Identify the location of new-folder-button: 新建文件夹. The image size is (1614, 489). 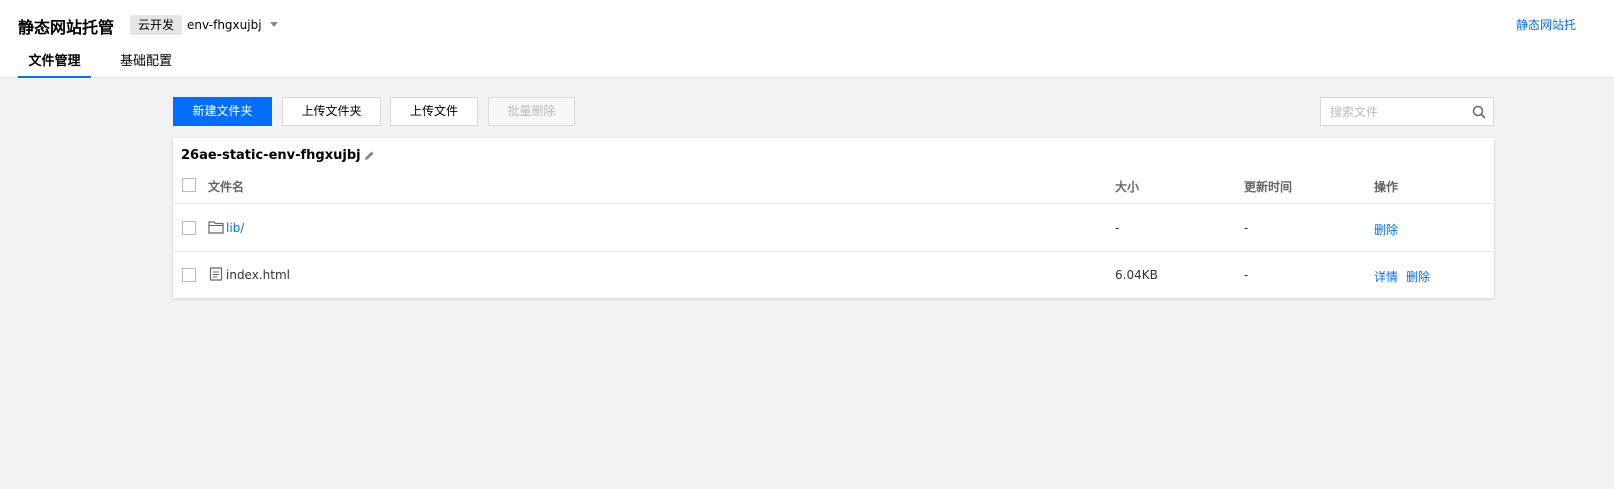
(222, 111).